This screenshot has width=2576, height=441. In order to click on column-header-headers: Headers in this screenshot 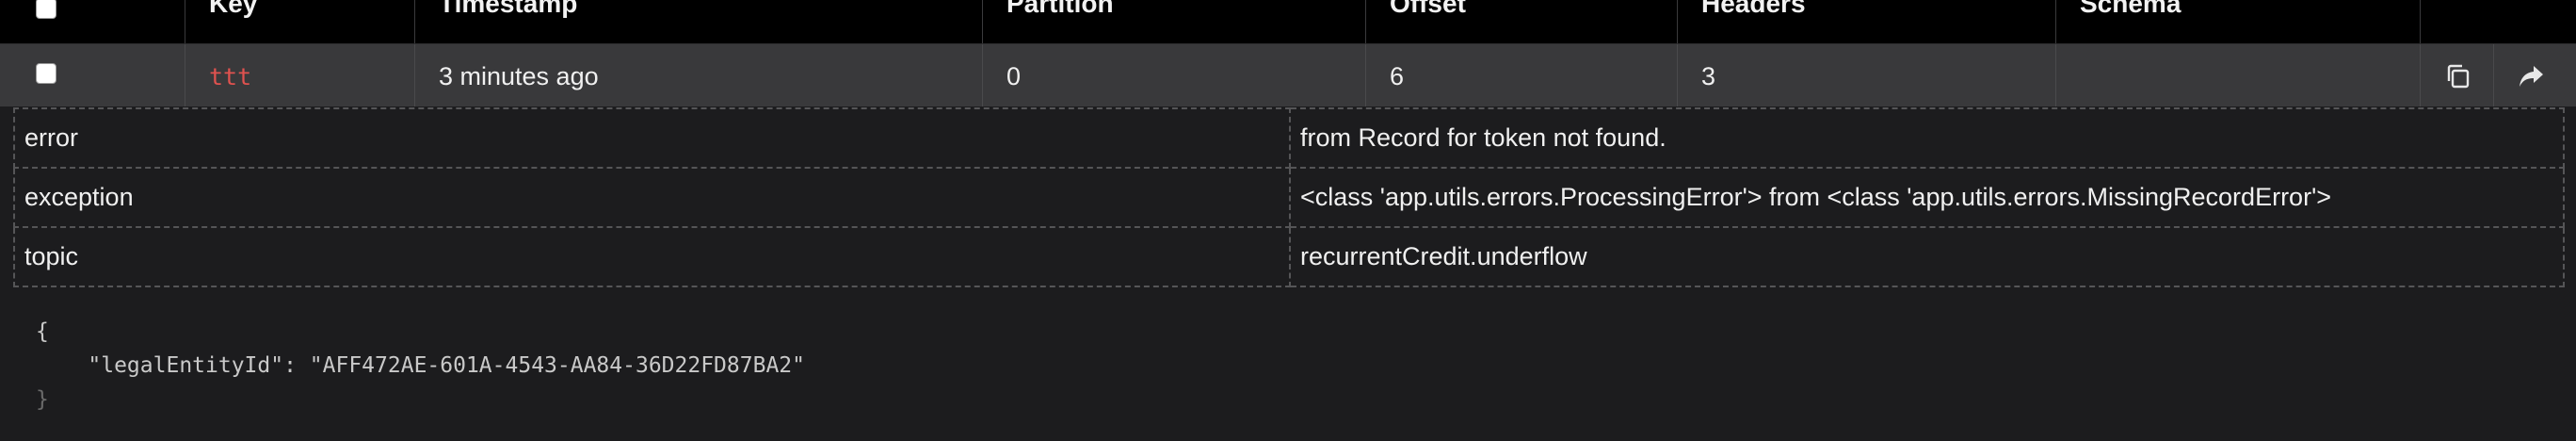, I will do `click(1753, 10)`.